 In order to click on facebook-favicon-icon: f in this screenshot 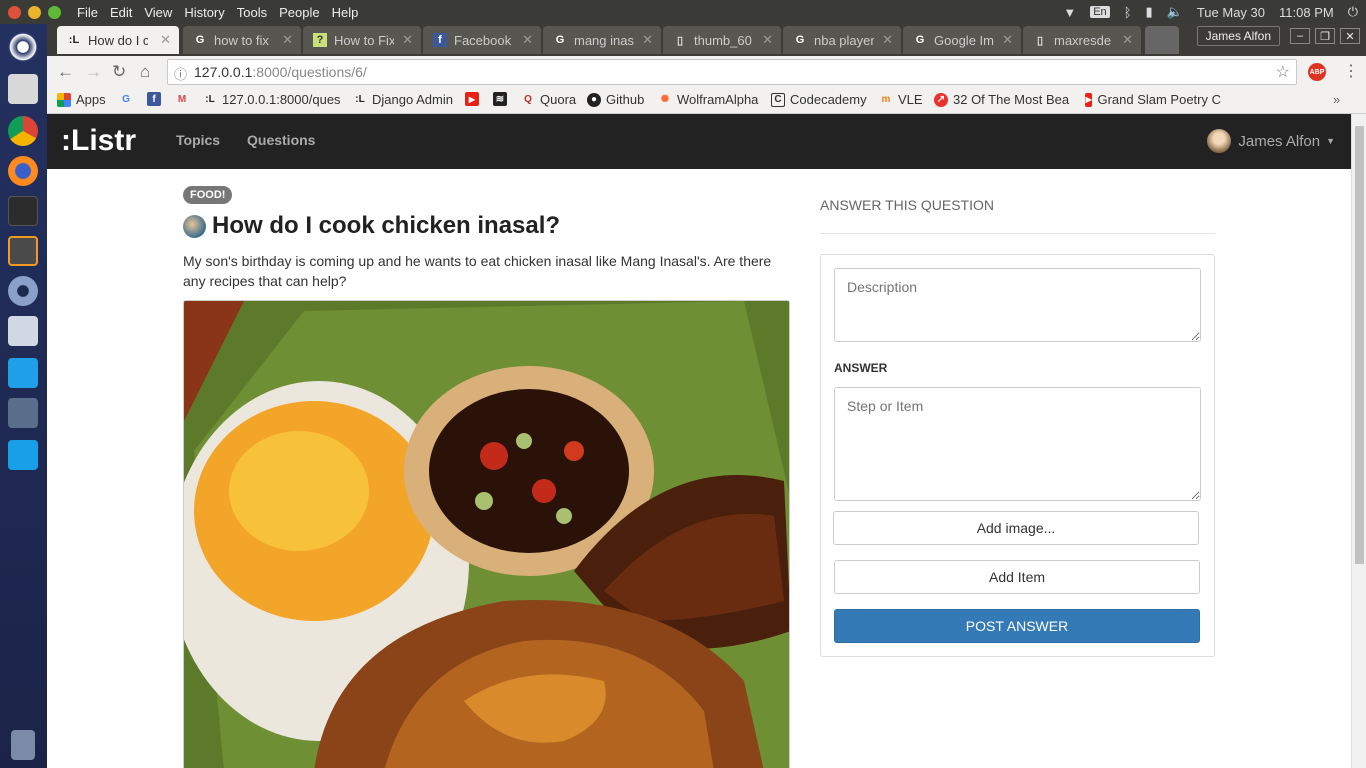, I will do `click(440, 40)`.